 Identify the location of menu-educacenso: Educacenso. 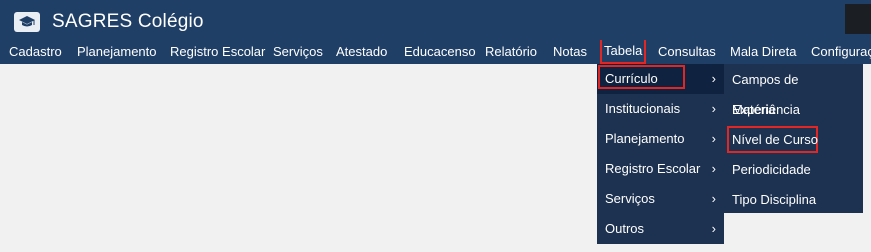
(440, 52).